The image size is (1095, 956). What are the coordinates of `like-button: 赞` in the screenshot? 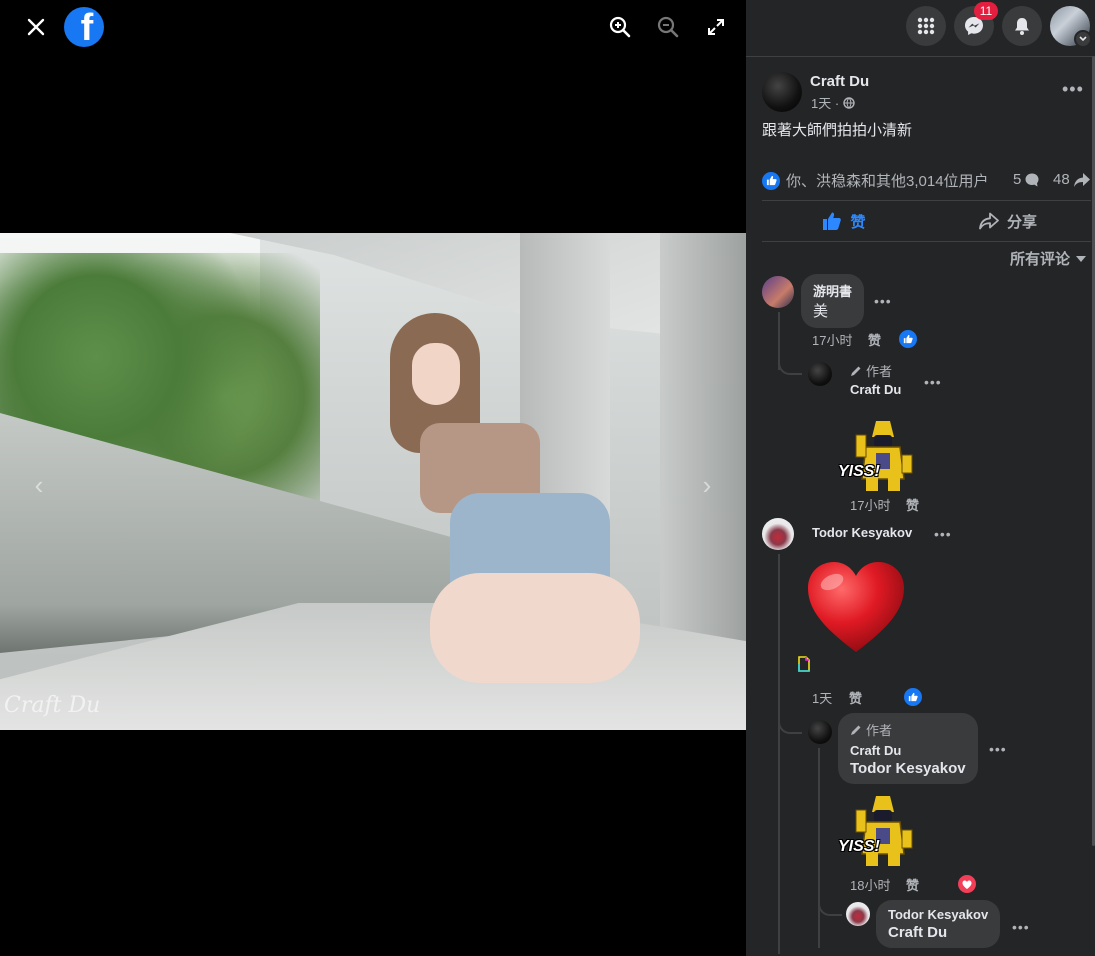 It's located at (844, 221).